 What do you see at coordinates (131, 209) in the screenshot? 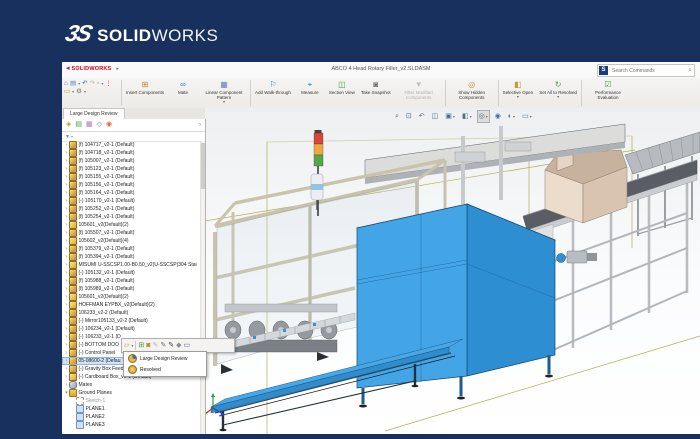
I see `tree-item: › (f) 105252_v2-1 (Default)` at bounding box center [131, 209].